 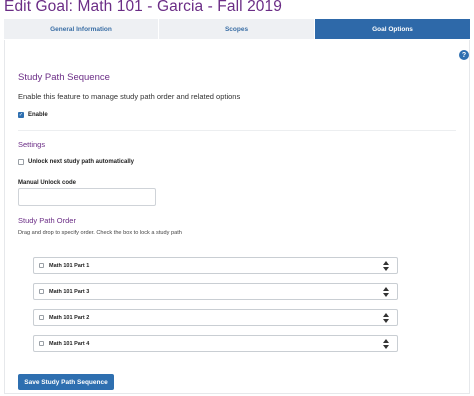 What do you see at coordinates (47, 183) in the screenshot?
I see `manual-unlock-label: Manual Unlock code` at bounding box center [47, 183].